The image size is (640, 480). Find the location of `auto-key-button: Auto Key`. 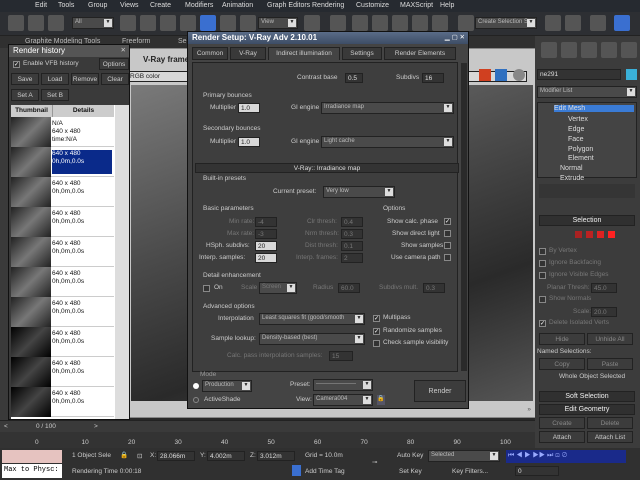

auto-key-button: Auto Key is located at coordinates (410, 455).